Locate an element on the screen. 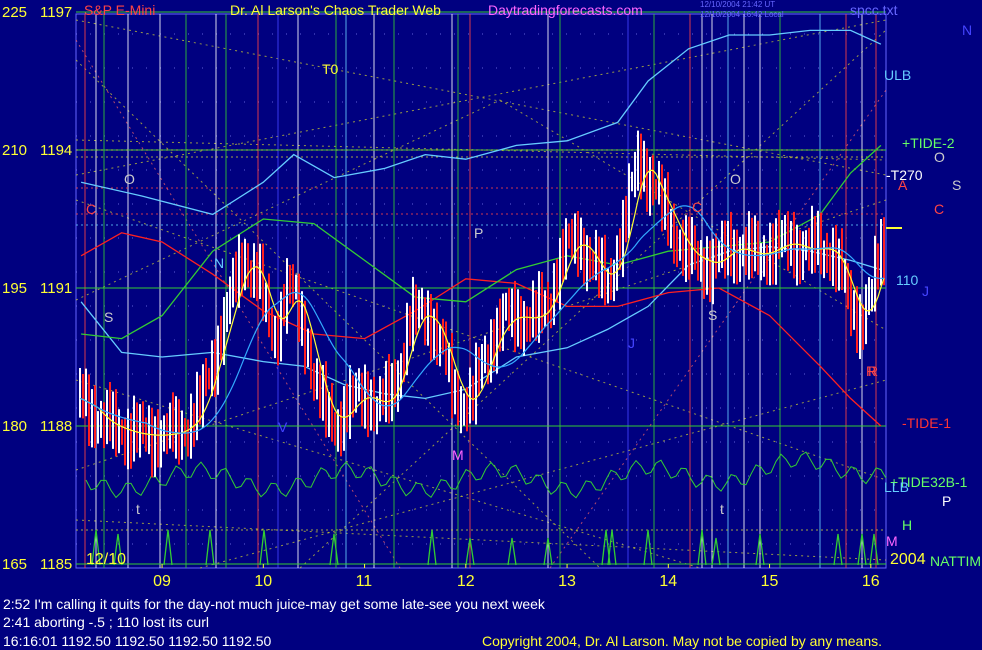 The height and width of the screenshot is (650, 982). start-date: 12/10 is located at coordinates (106, 559).